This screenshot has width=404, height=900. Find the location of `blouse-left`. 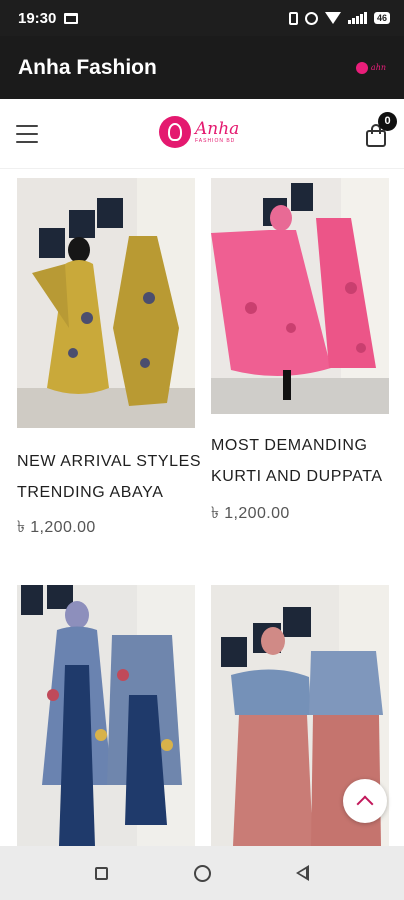

blouse-left is located at coordinates (271, 692).